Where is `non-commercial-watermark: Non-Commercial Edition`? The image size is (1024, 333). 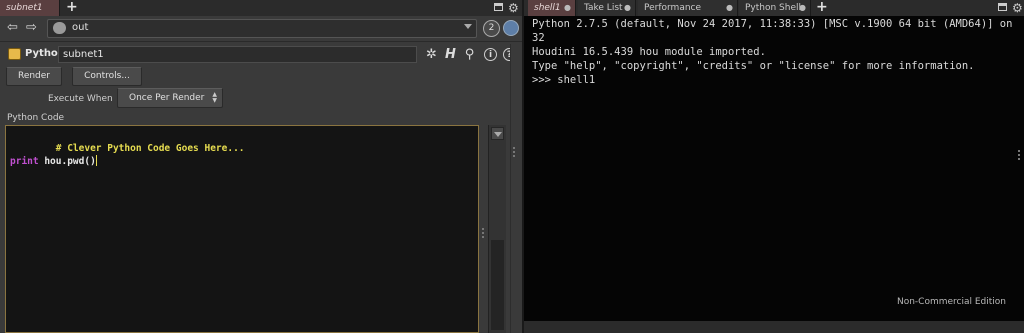
non-commercial-watermark: Non-Commercial Edition is located at coordinates (951, 302).